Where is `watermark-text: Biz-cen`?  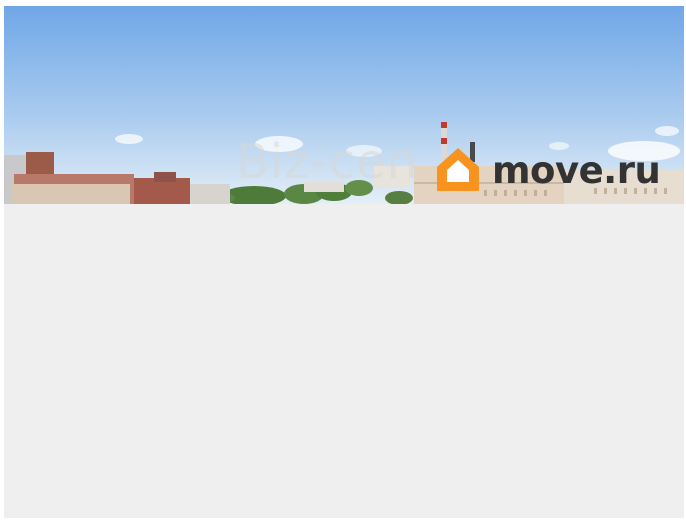
watermark-text: Biz-cen is located at coordinates (327, 162).